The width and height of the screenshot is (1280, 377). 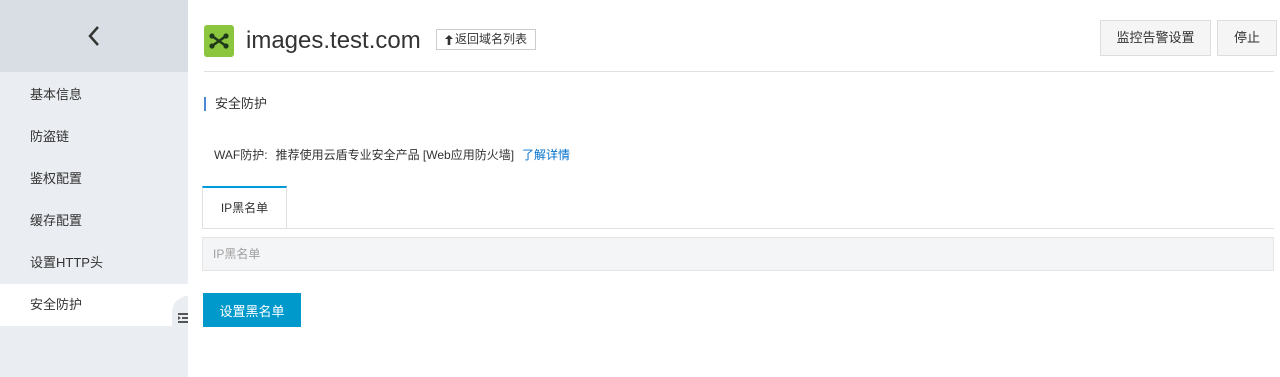 I want to click on waf-protection-row: WAF防护: 推荐使用云盾专业安全产品 [Web应用防火墙] 了解详情, so click(x=392, y=154).